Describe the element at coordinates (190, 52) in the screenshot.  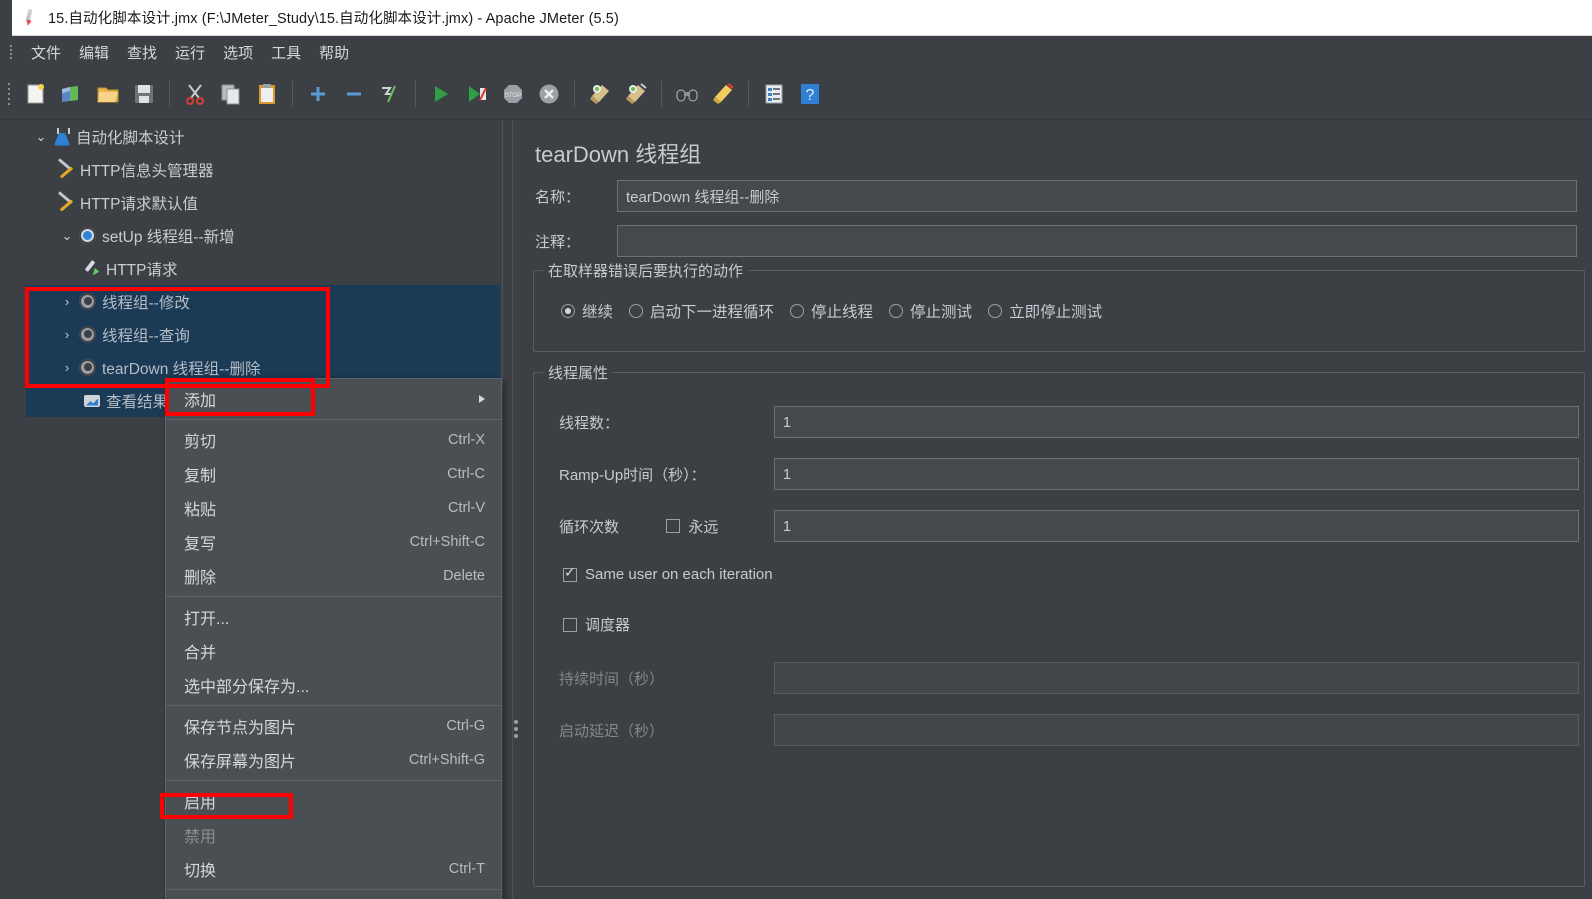
I see `menu-run: 运行` at that location.